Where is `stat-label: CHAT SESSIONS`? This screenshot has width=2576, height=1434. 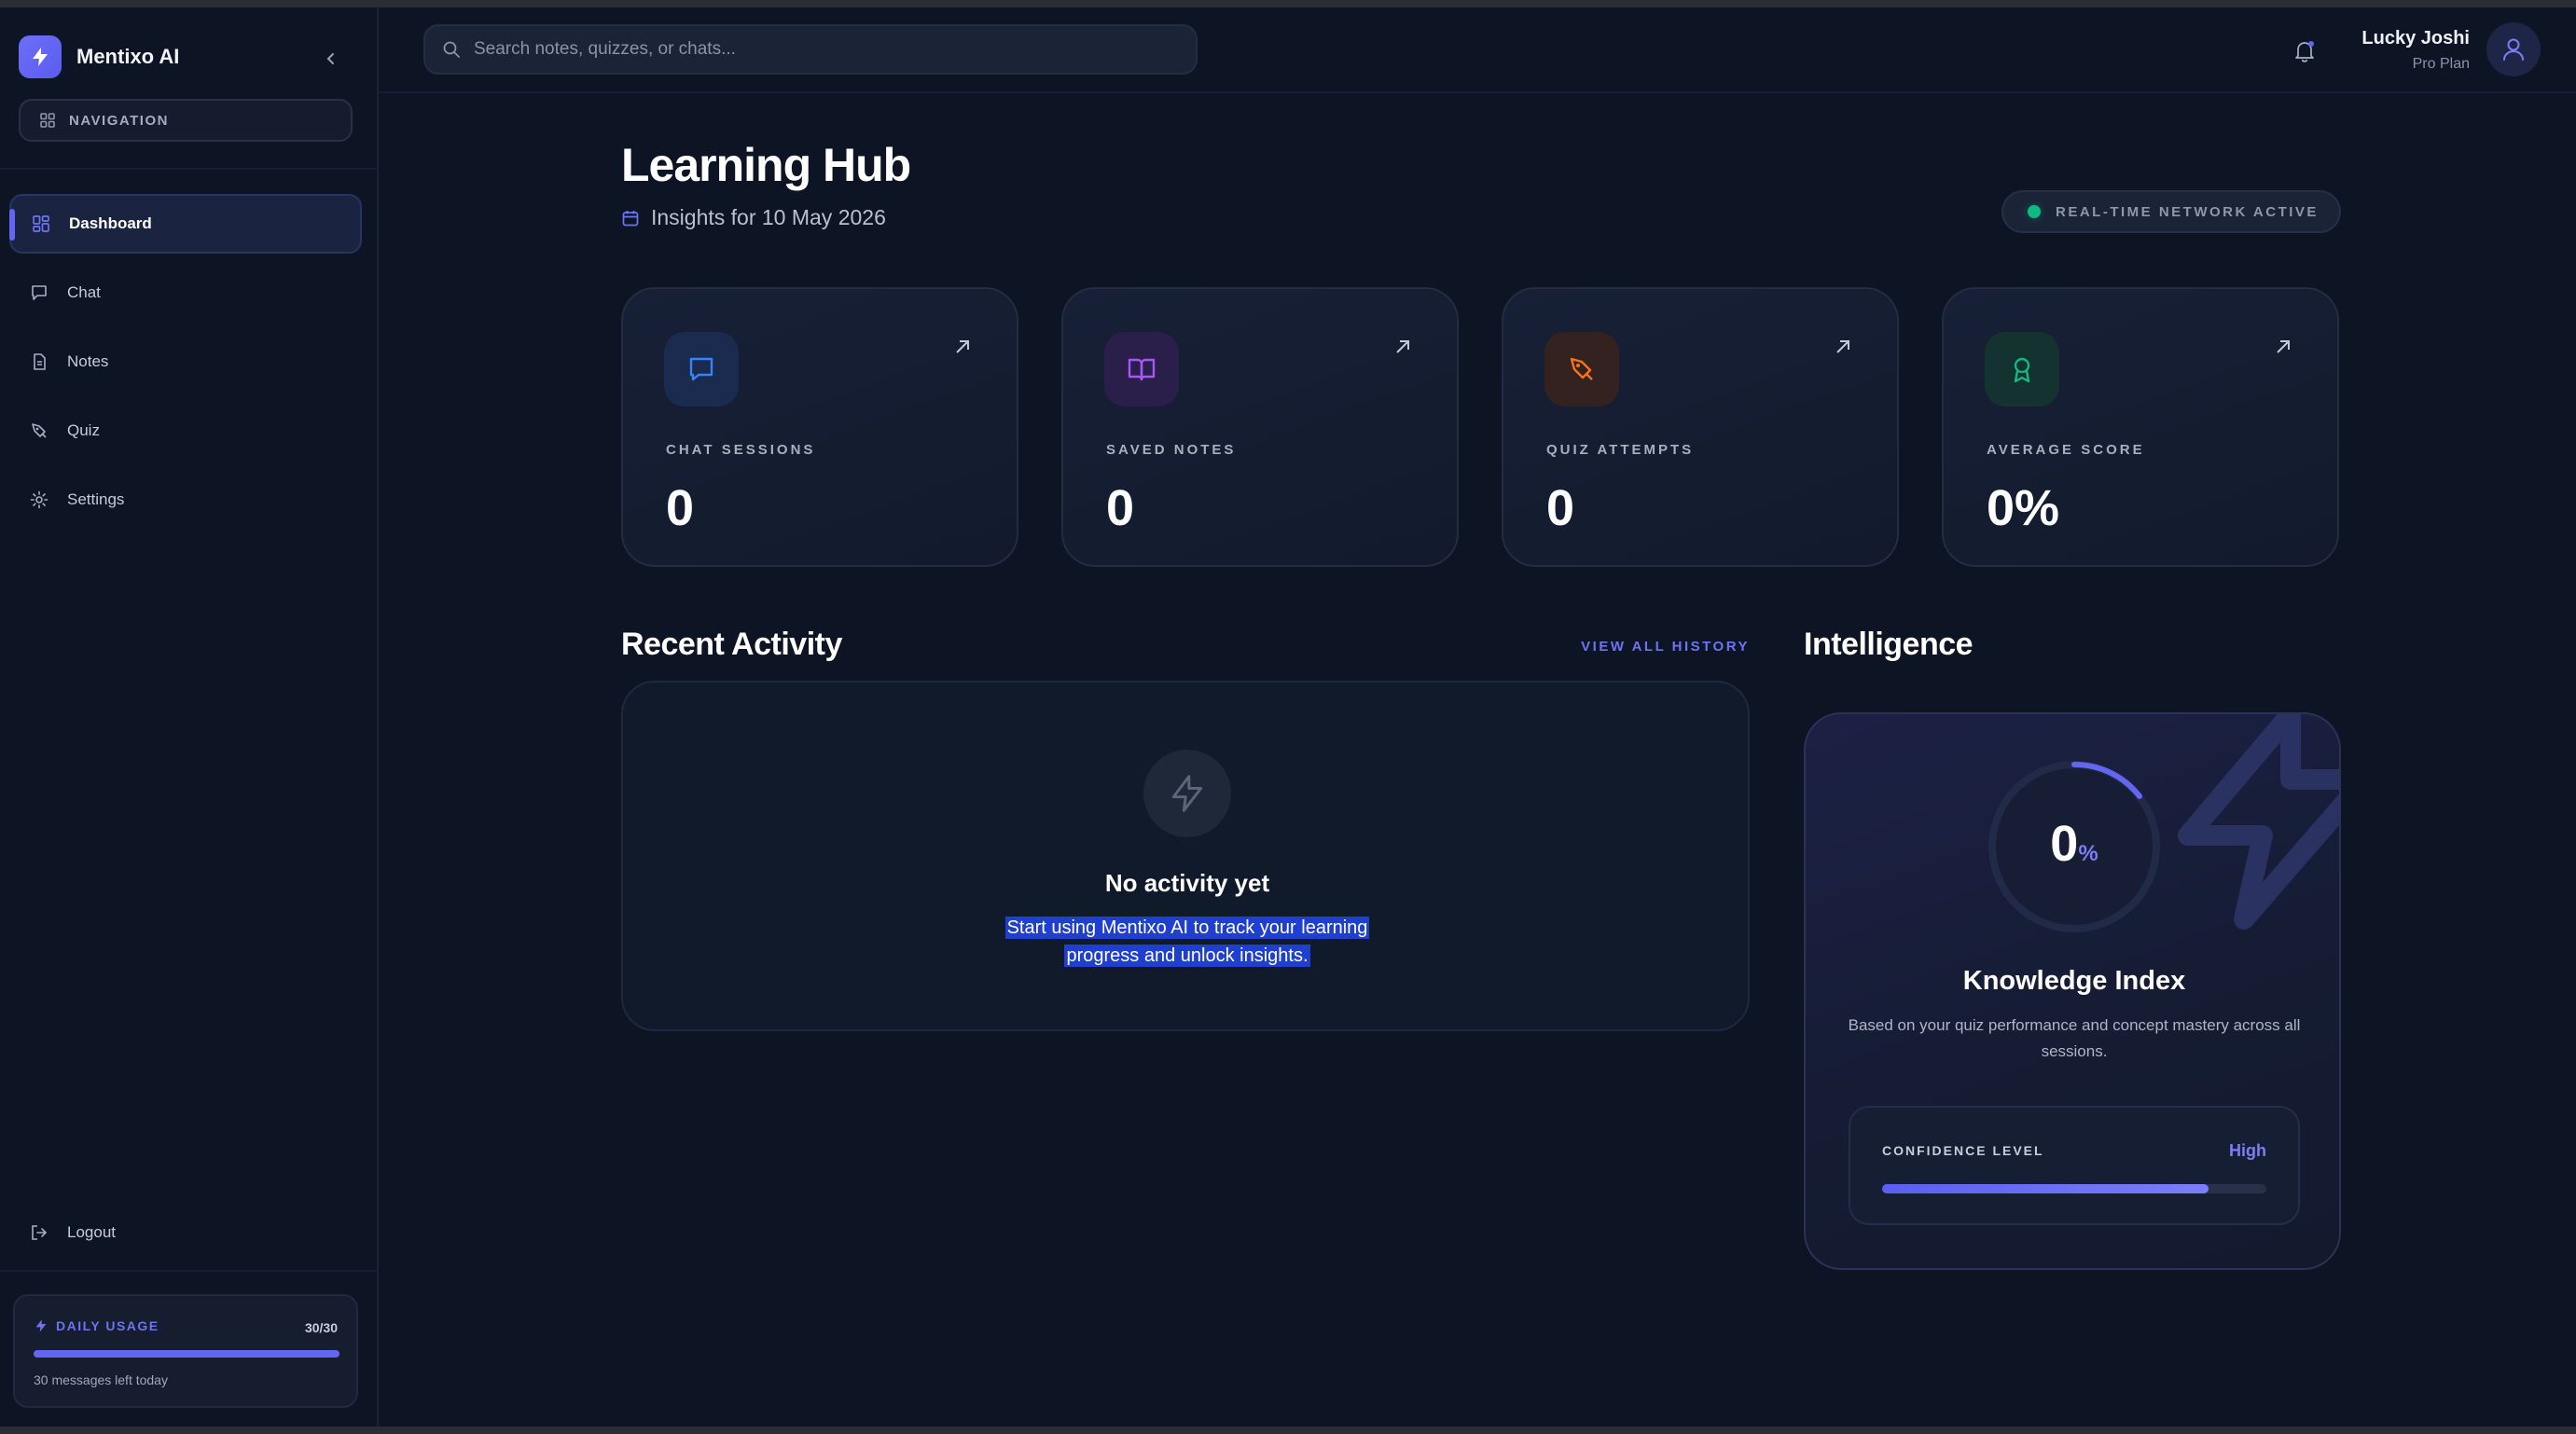
stat-label: CHAT SESSIONS is located at coordinates (741, 450).